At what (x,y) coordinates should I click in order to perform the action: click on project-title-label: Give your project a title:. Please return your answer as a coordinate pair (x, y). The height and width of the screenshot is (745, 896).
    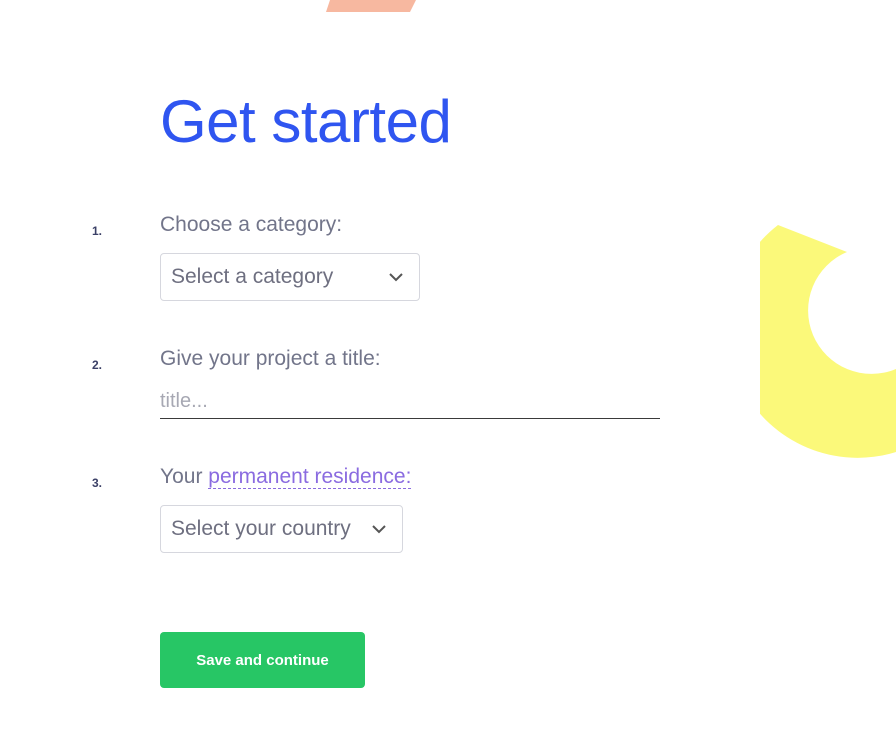
    Looking at the image, I should click on (270, 358).